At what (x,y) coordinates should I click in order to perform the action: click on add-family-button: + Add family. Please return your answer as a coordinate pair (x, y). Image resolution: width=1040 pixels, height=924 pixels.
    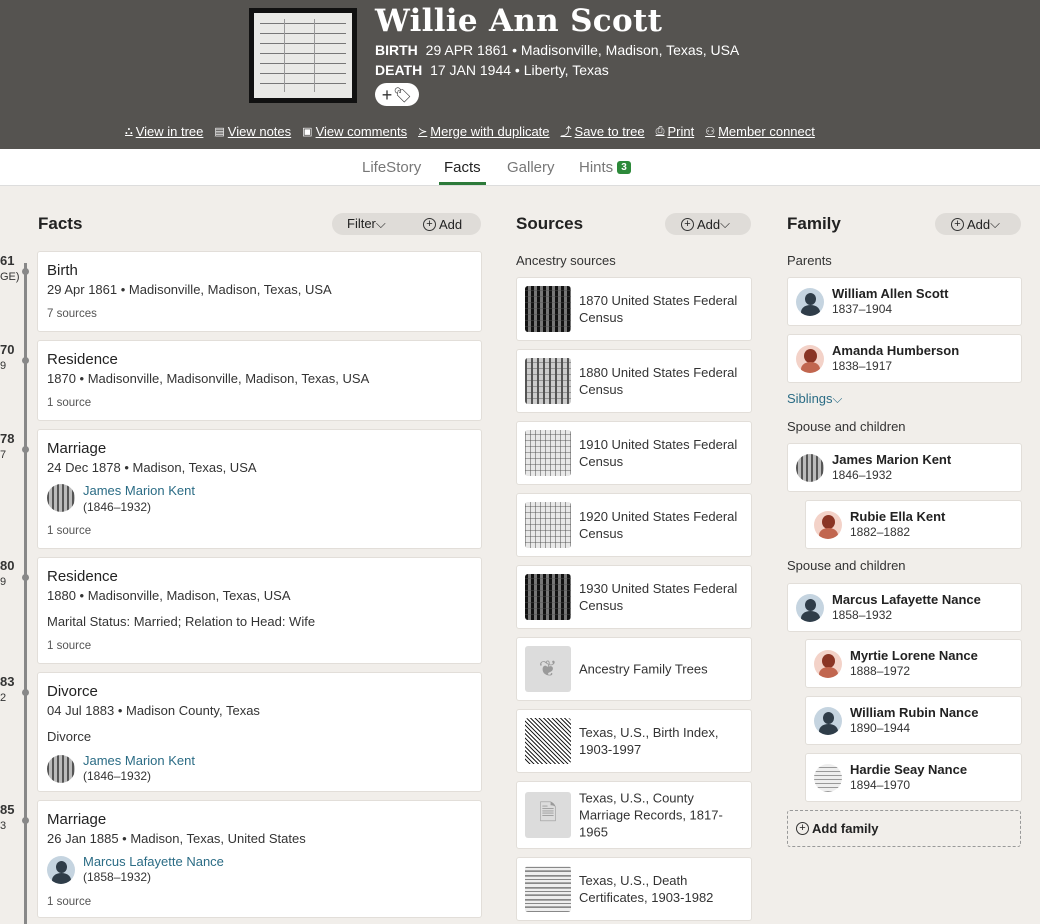
    Looking at the image, I should click on (904, 828).